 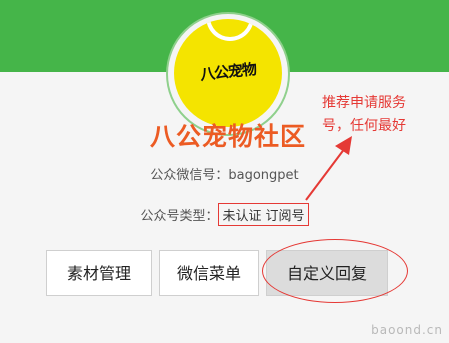 What do you see at coordinates (364, 103) in the screenshot?
I see `annotation-line-1: 推荐申请服务` at bounding box center [364, 103].